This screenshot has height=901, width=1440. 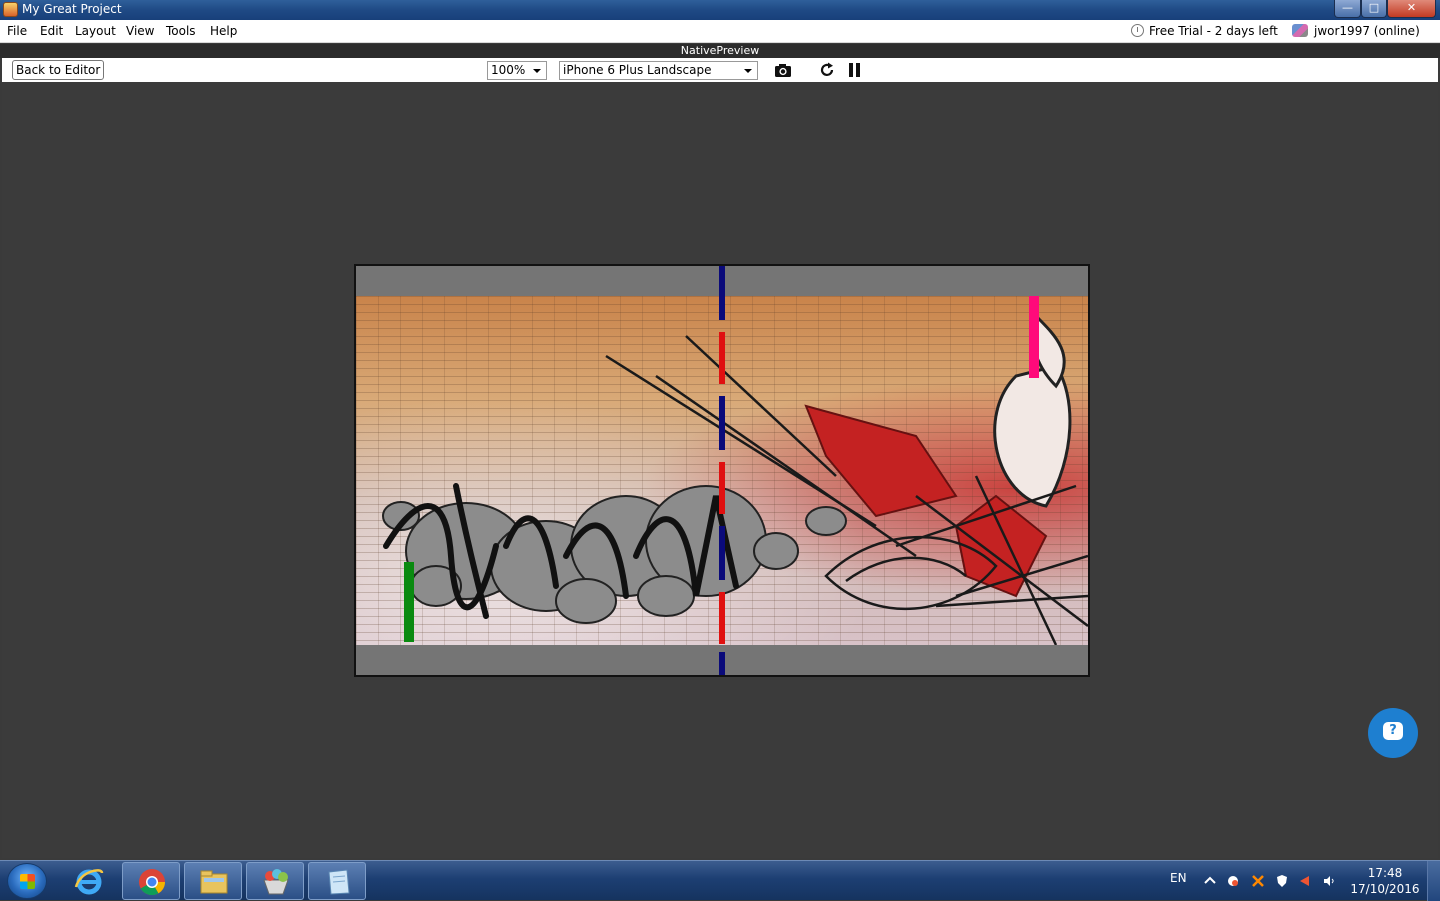 I want to click on zoom-select: 100%, so click(x=517, y=70).